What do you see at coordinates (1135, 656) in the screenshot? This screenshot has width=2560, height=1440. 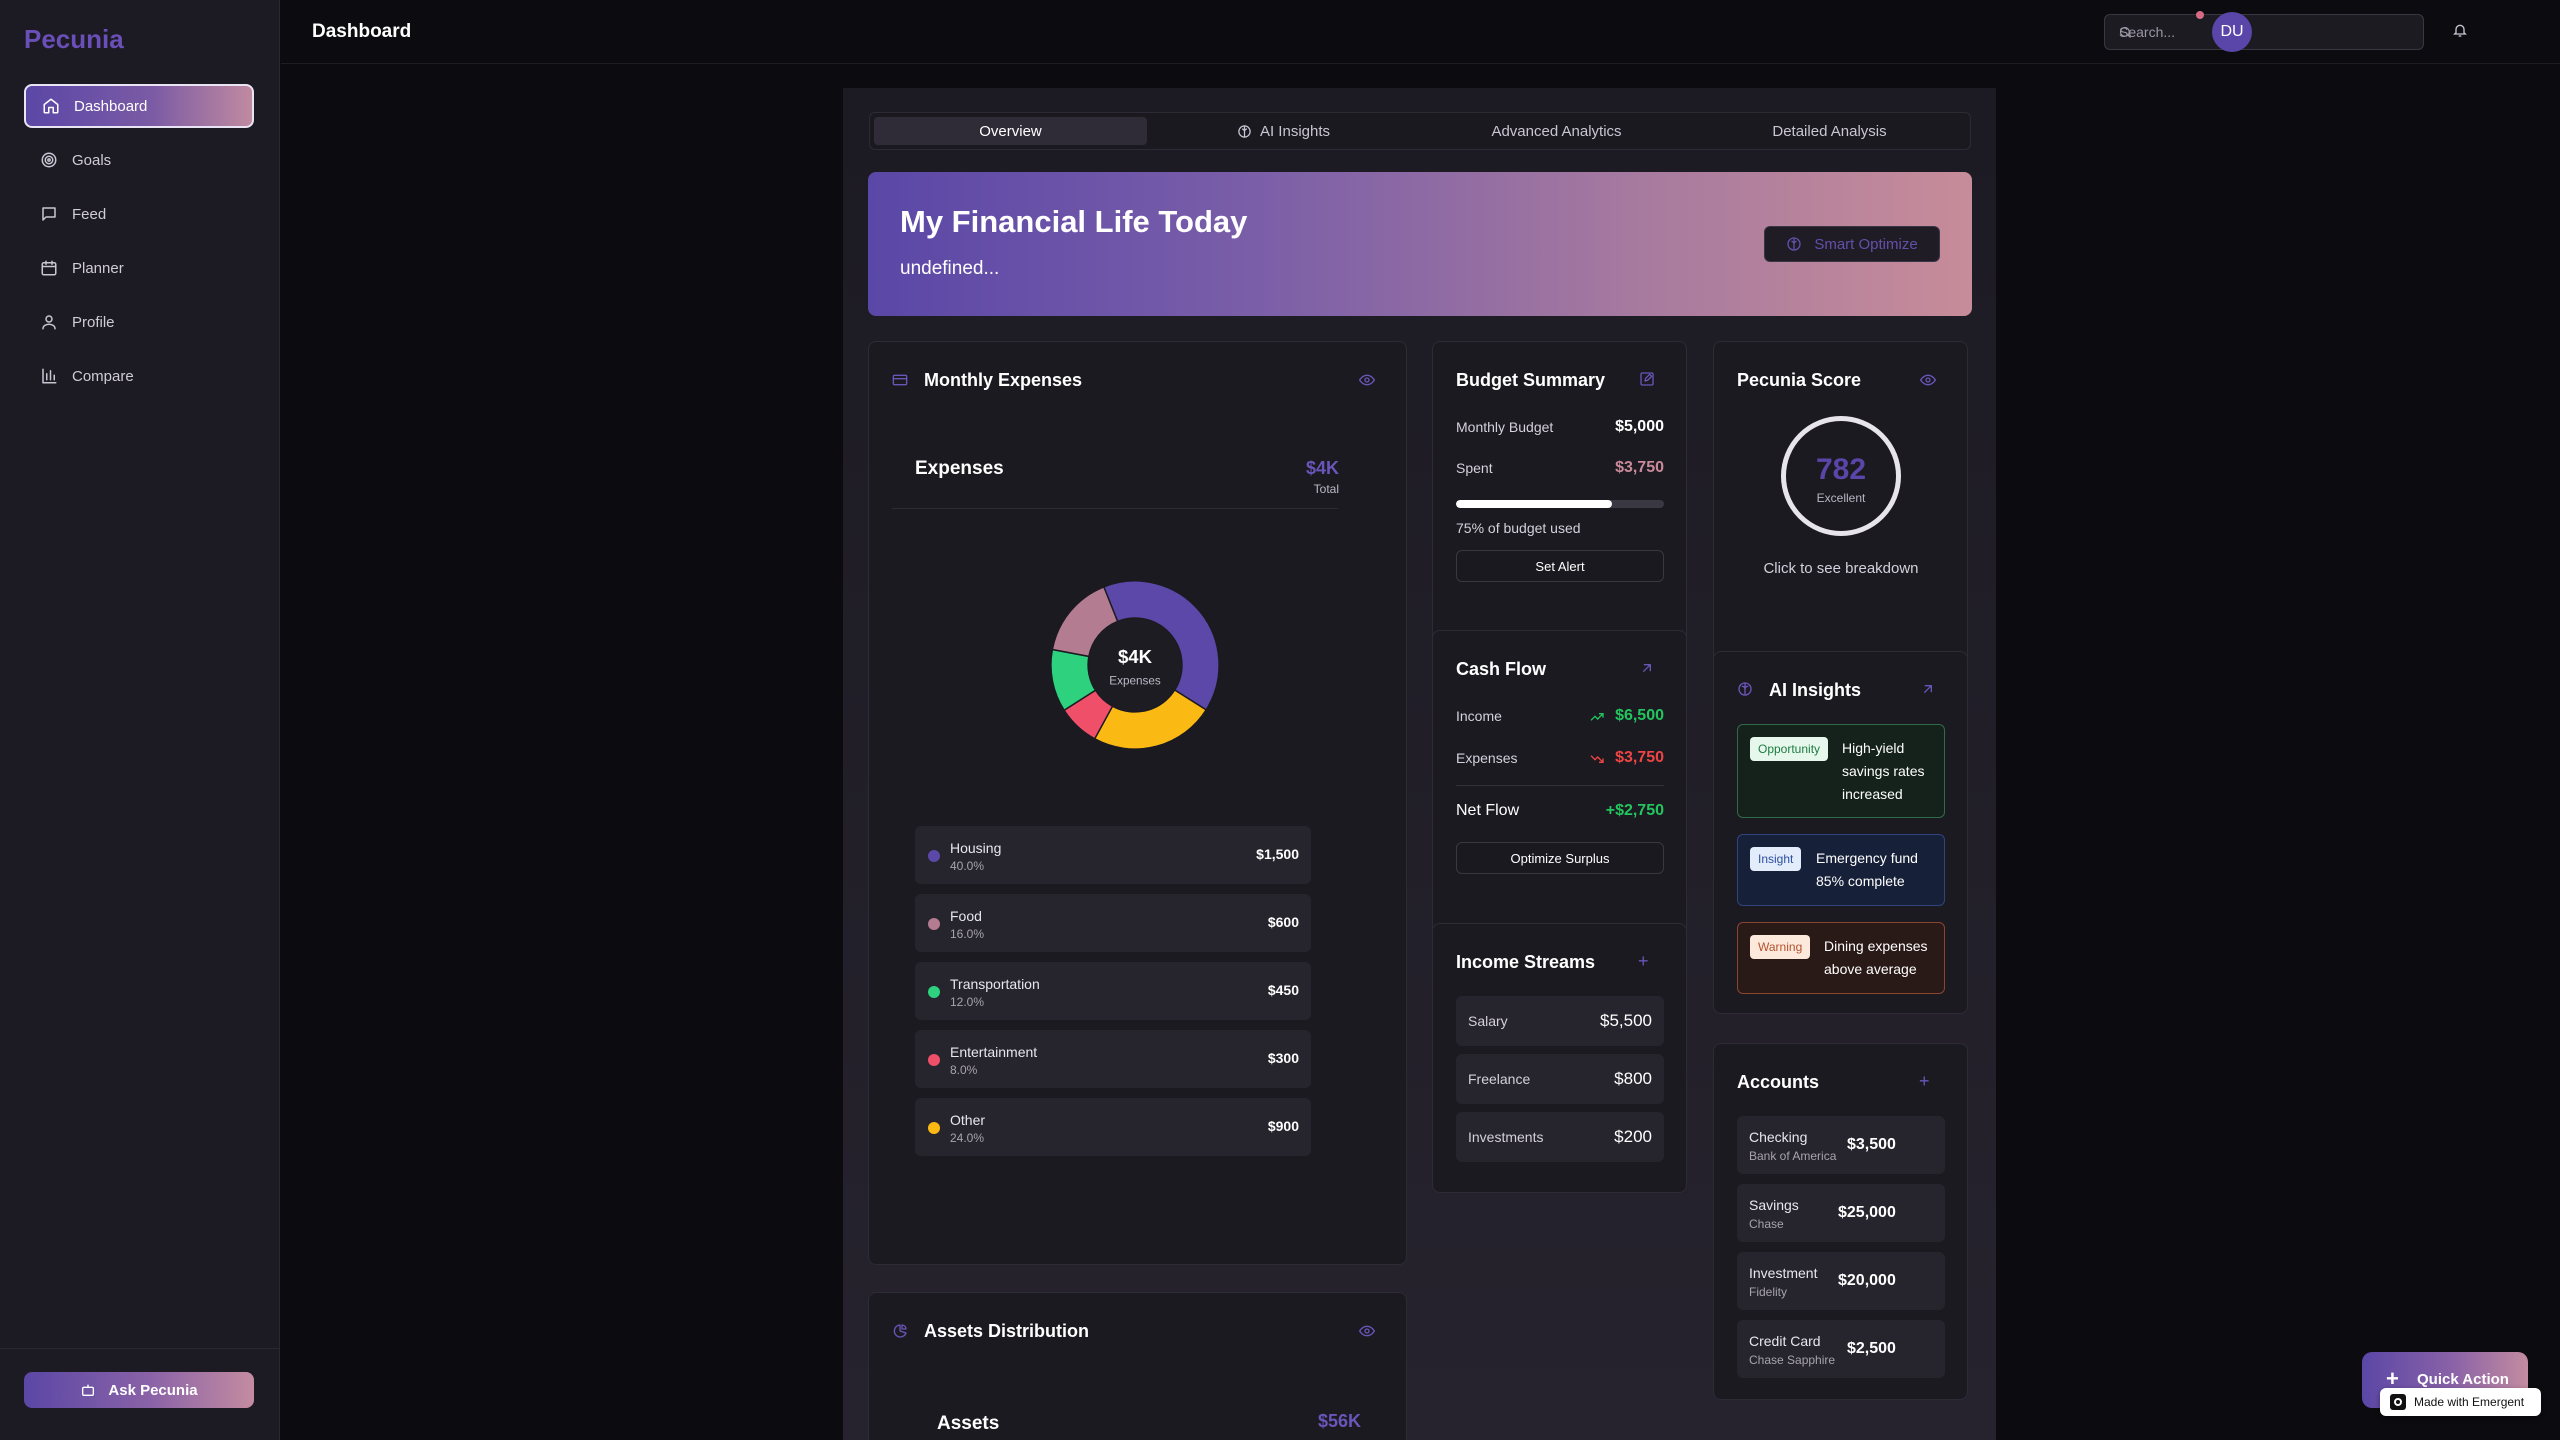 I see `donut-center-value: $4K` at bounding box center [1135, 656].